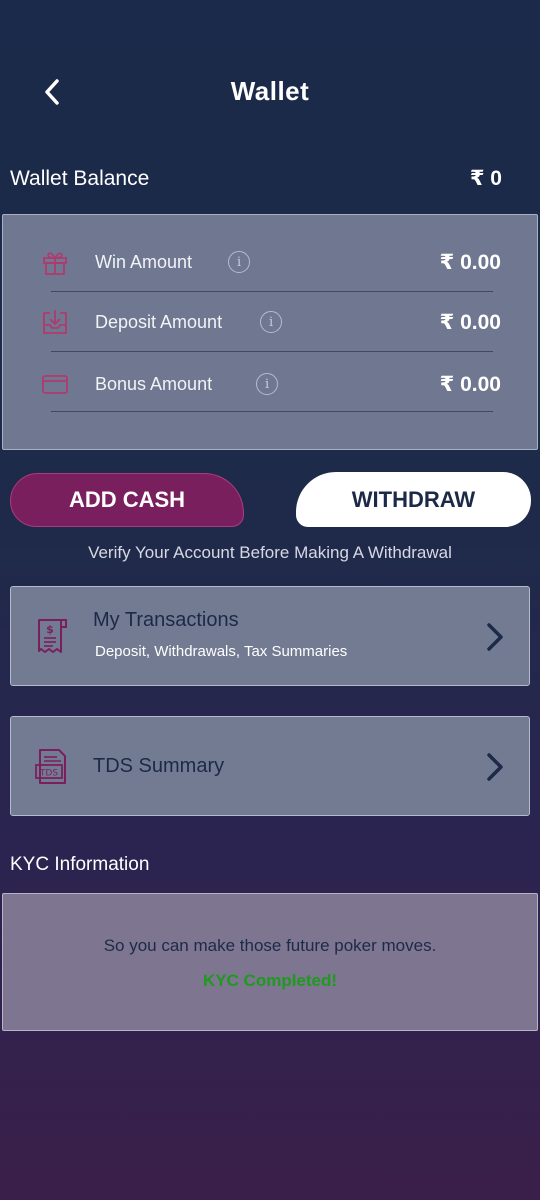 The width and height of the screenshot is (540, 1200). What do you see at coordinates (270, 262) in the screenshot?
I see `win-amount-row: Win Amount i ₹ 0.00` at bounding box center [270, 262].